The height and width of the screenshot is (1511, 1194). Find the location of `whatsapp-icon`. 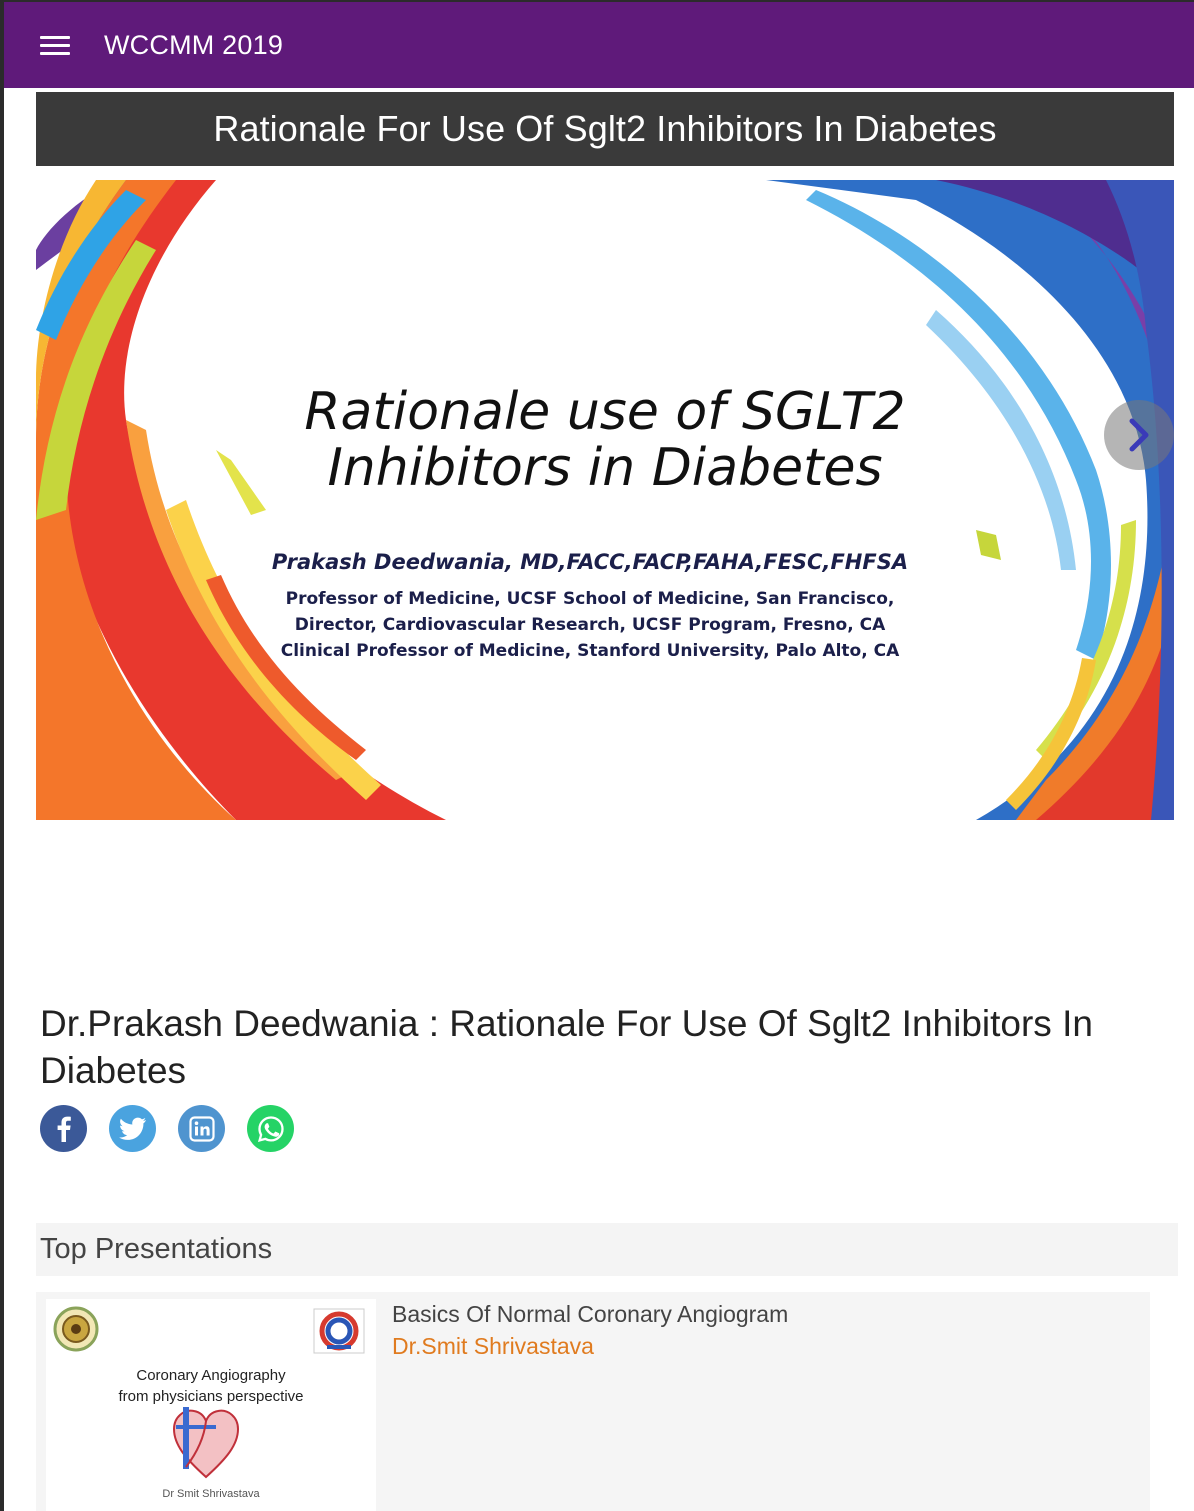

whatsapp-icon is located at coordinates (270, 1128).